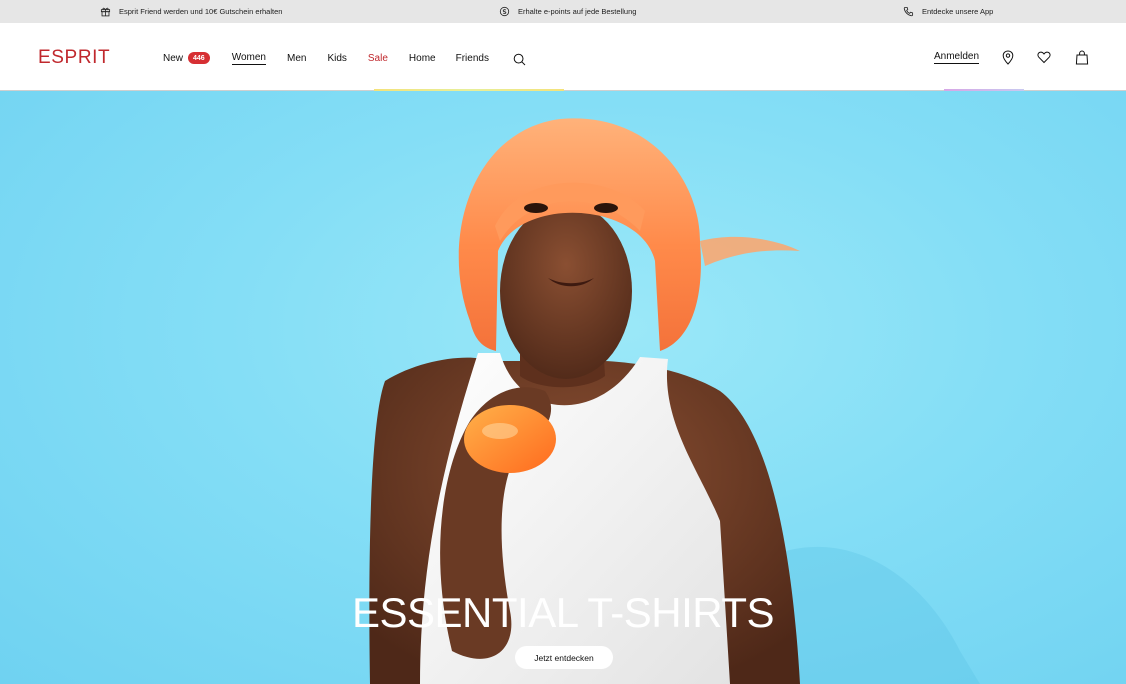  I want to click on nav-sale-label: Sale, so click(377, 58).